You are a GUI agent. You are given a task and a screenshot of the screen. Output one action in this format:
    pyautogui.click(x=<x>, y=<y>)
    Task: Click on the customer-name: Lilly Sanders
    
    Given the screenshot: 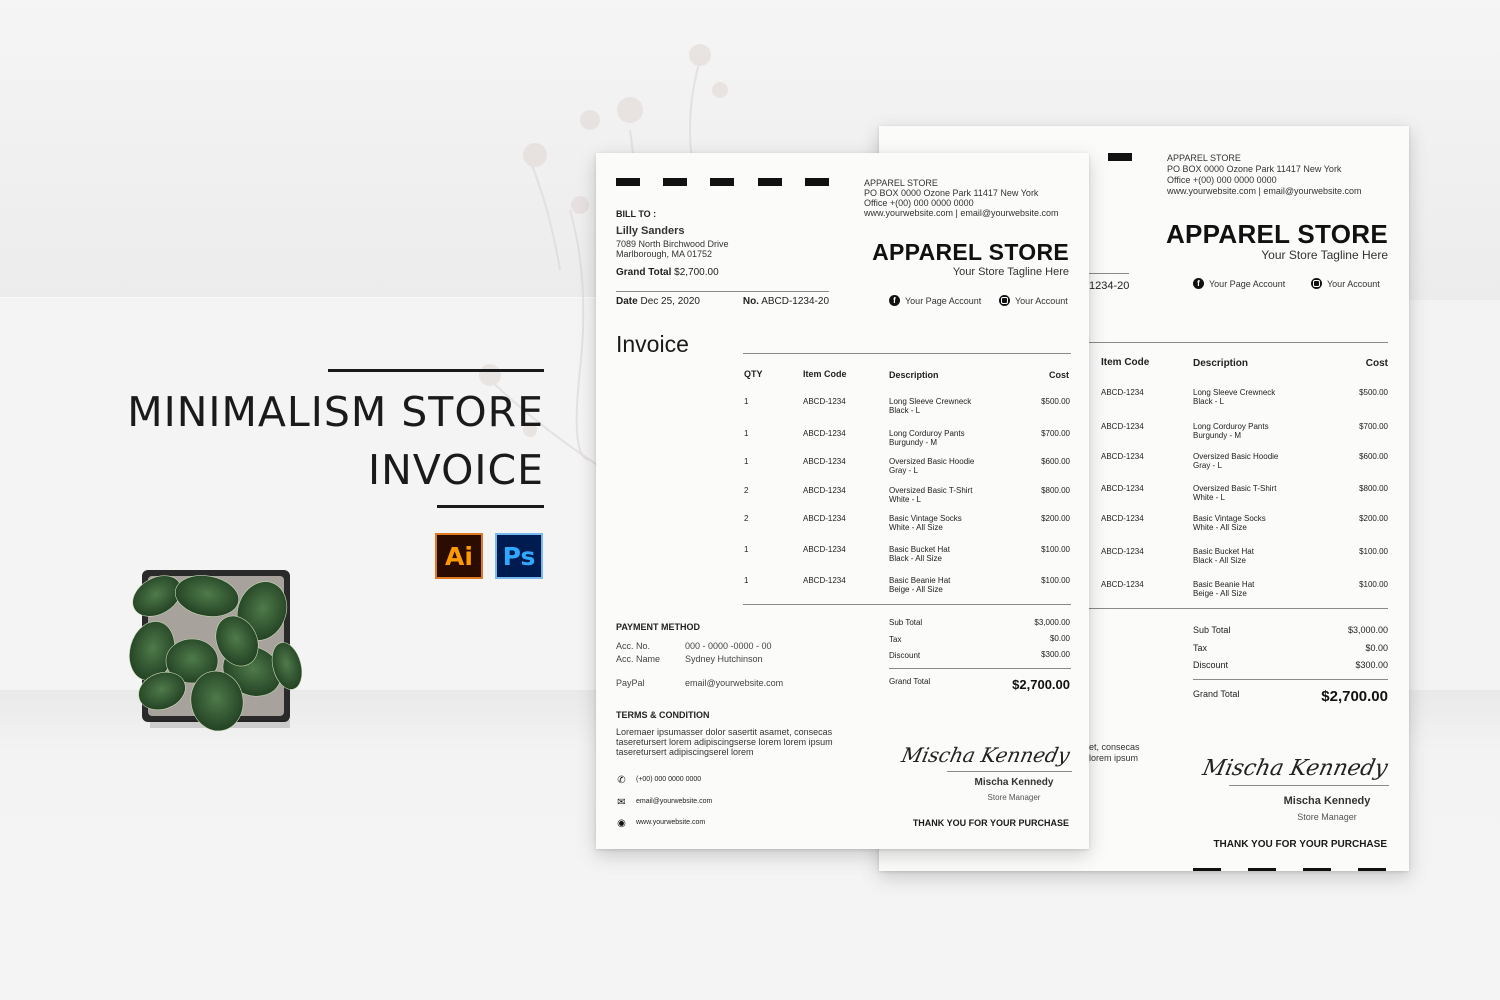 What is the action you would take?
    pyautogui.click(x=650, y=231)
    